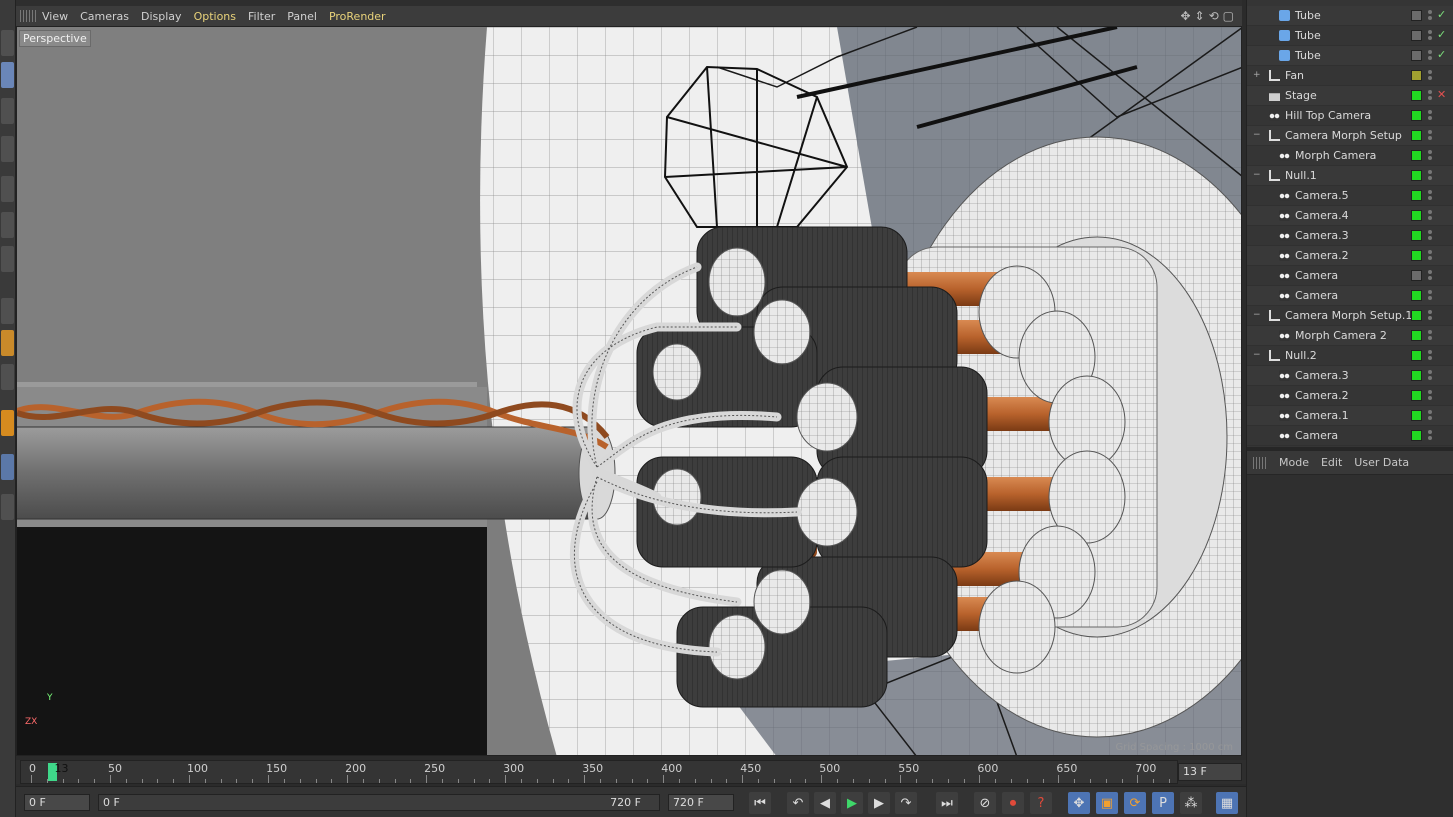 This screenshot has height=817, width=1453. I want to click on key-rotation-icon: ⟳, so click(1135, 803).